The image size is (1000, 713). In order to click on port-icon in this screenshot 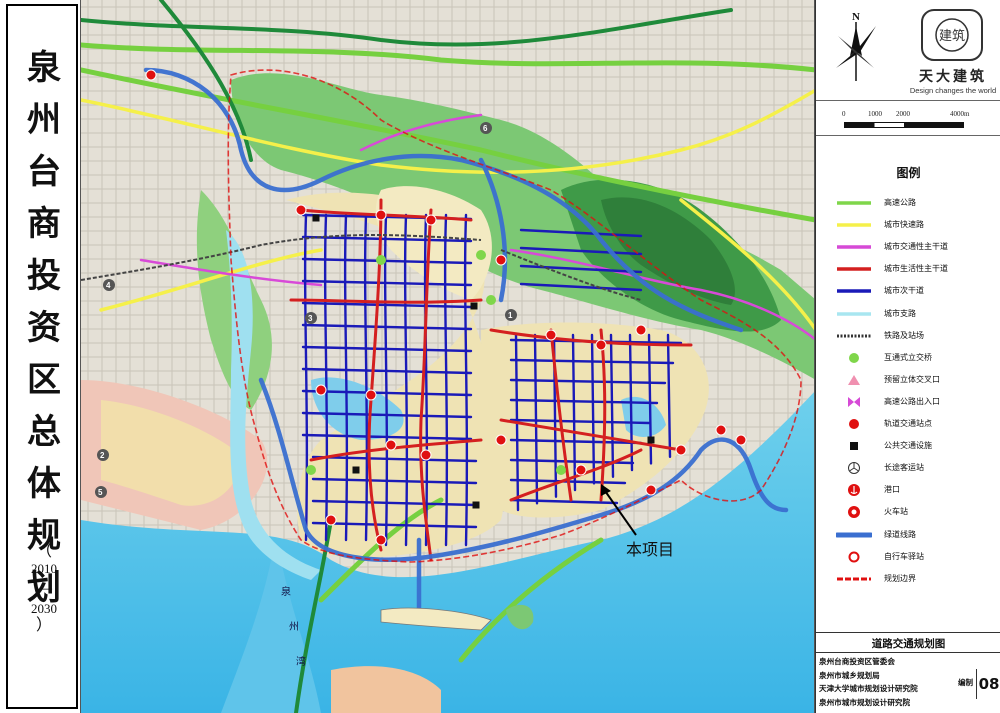, I will do `click(854, 490)`.